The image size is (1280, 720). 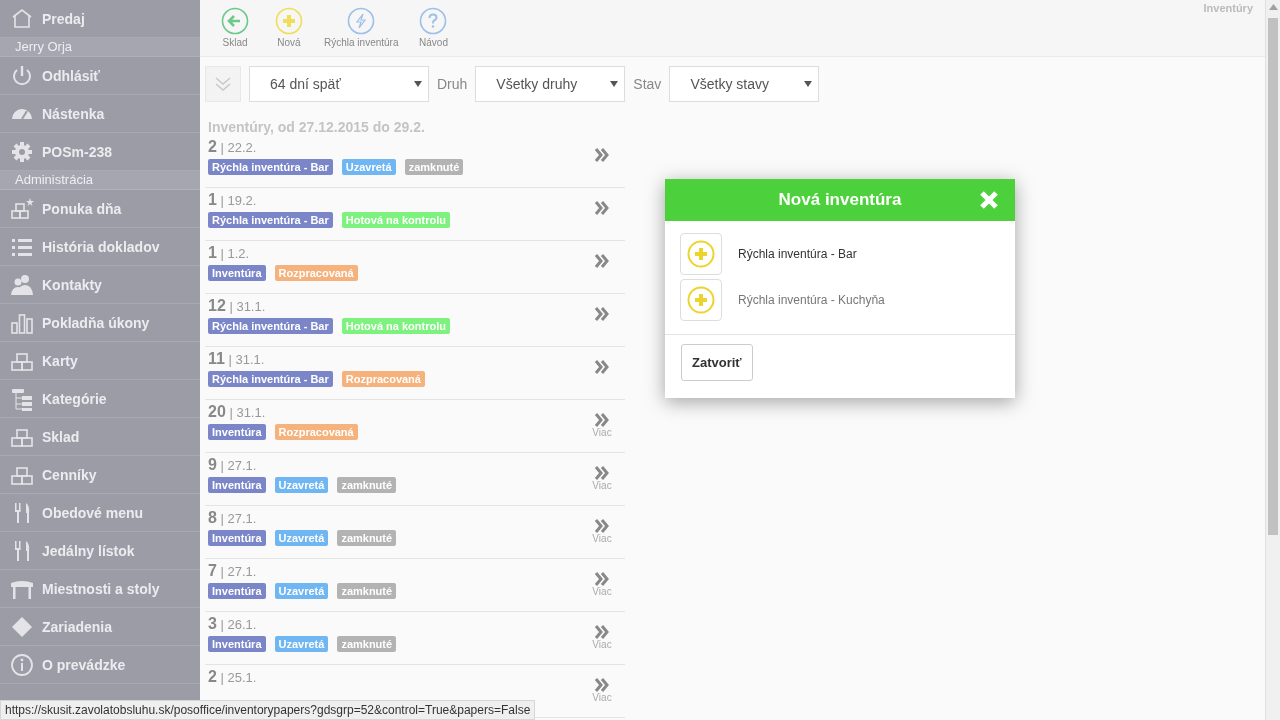 What do you see at coordinates (100, 114) in the screenshot?
I see `sidebar-item: Nástenka` at bounding box center [100, 114].